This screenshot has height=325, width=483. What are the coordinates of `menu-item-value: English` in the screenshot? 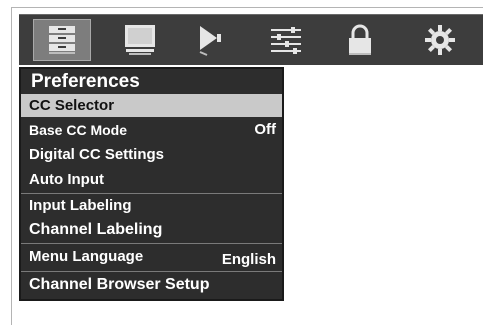 It's located at (248, 259).